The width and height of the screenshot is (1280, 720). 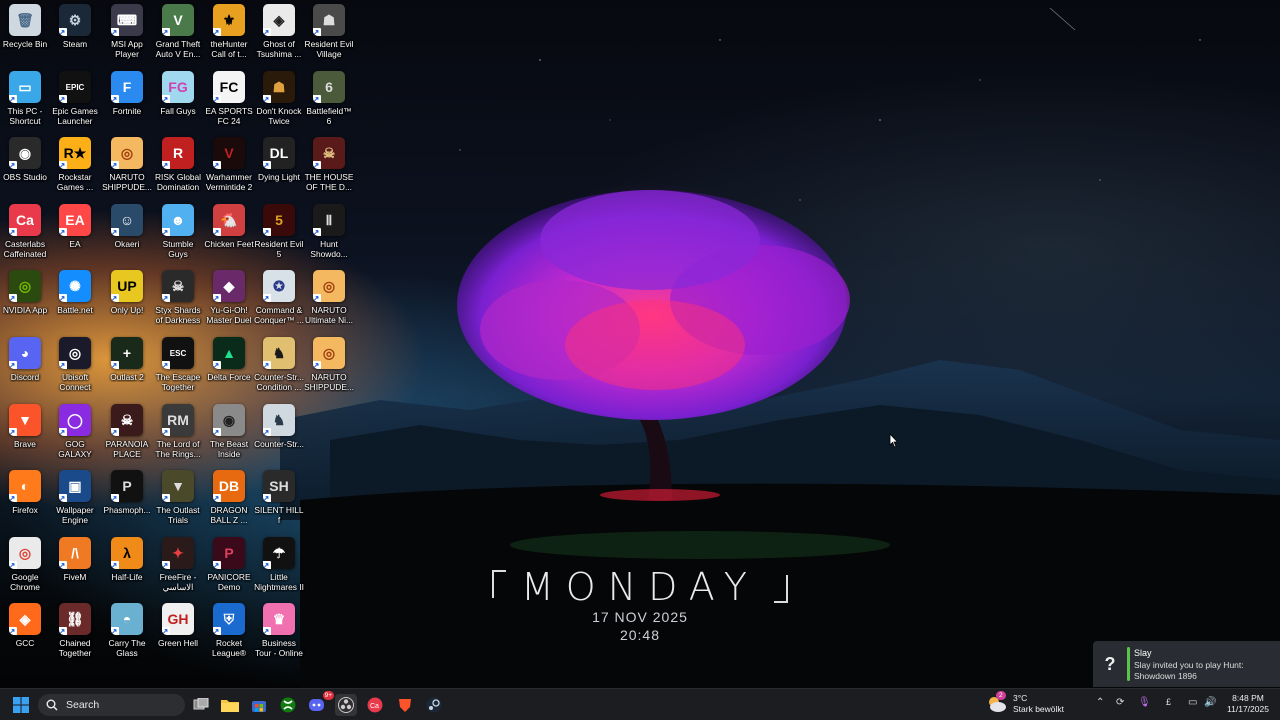 I want to click on desktop-icon: ☂ ↗ Little Nightmares II, so click(x=279, y=566).